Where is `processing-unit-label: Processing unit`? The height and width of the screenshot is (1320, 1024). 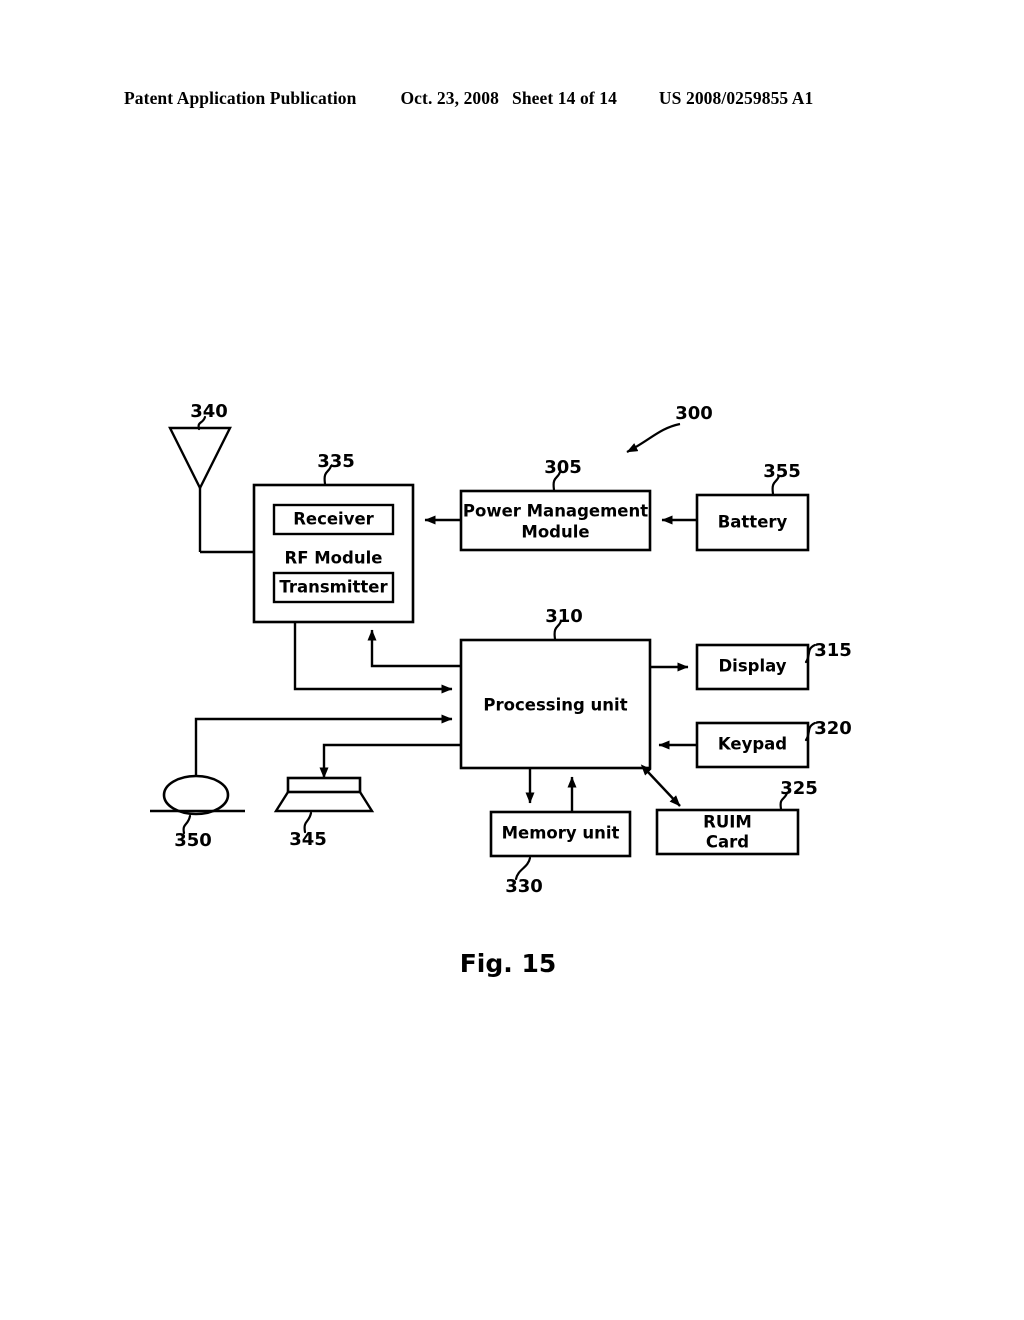 processing-unit-label: Processing unit is located at coordinates (555, 705).